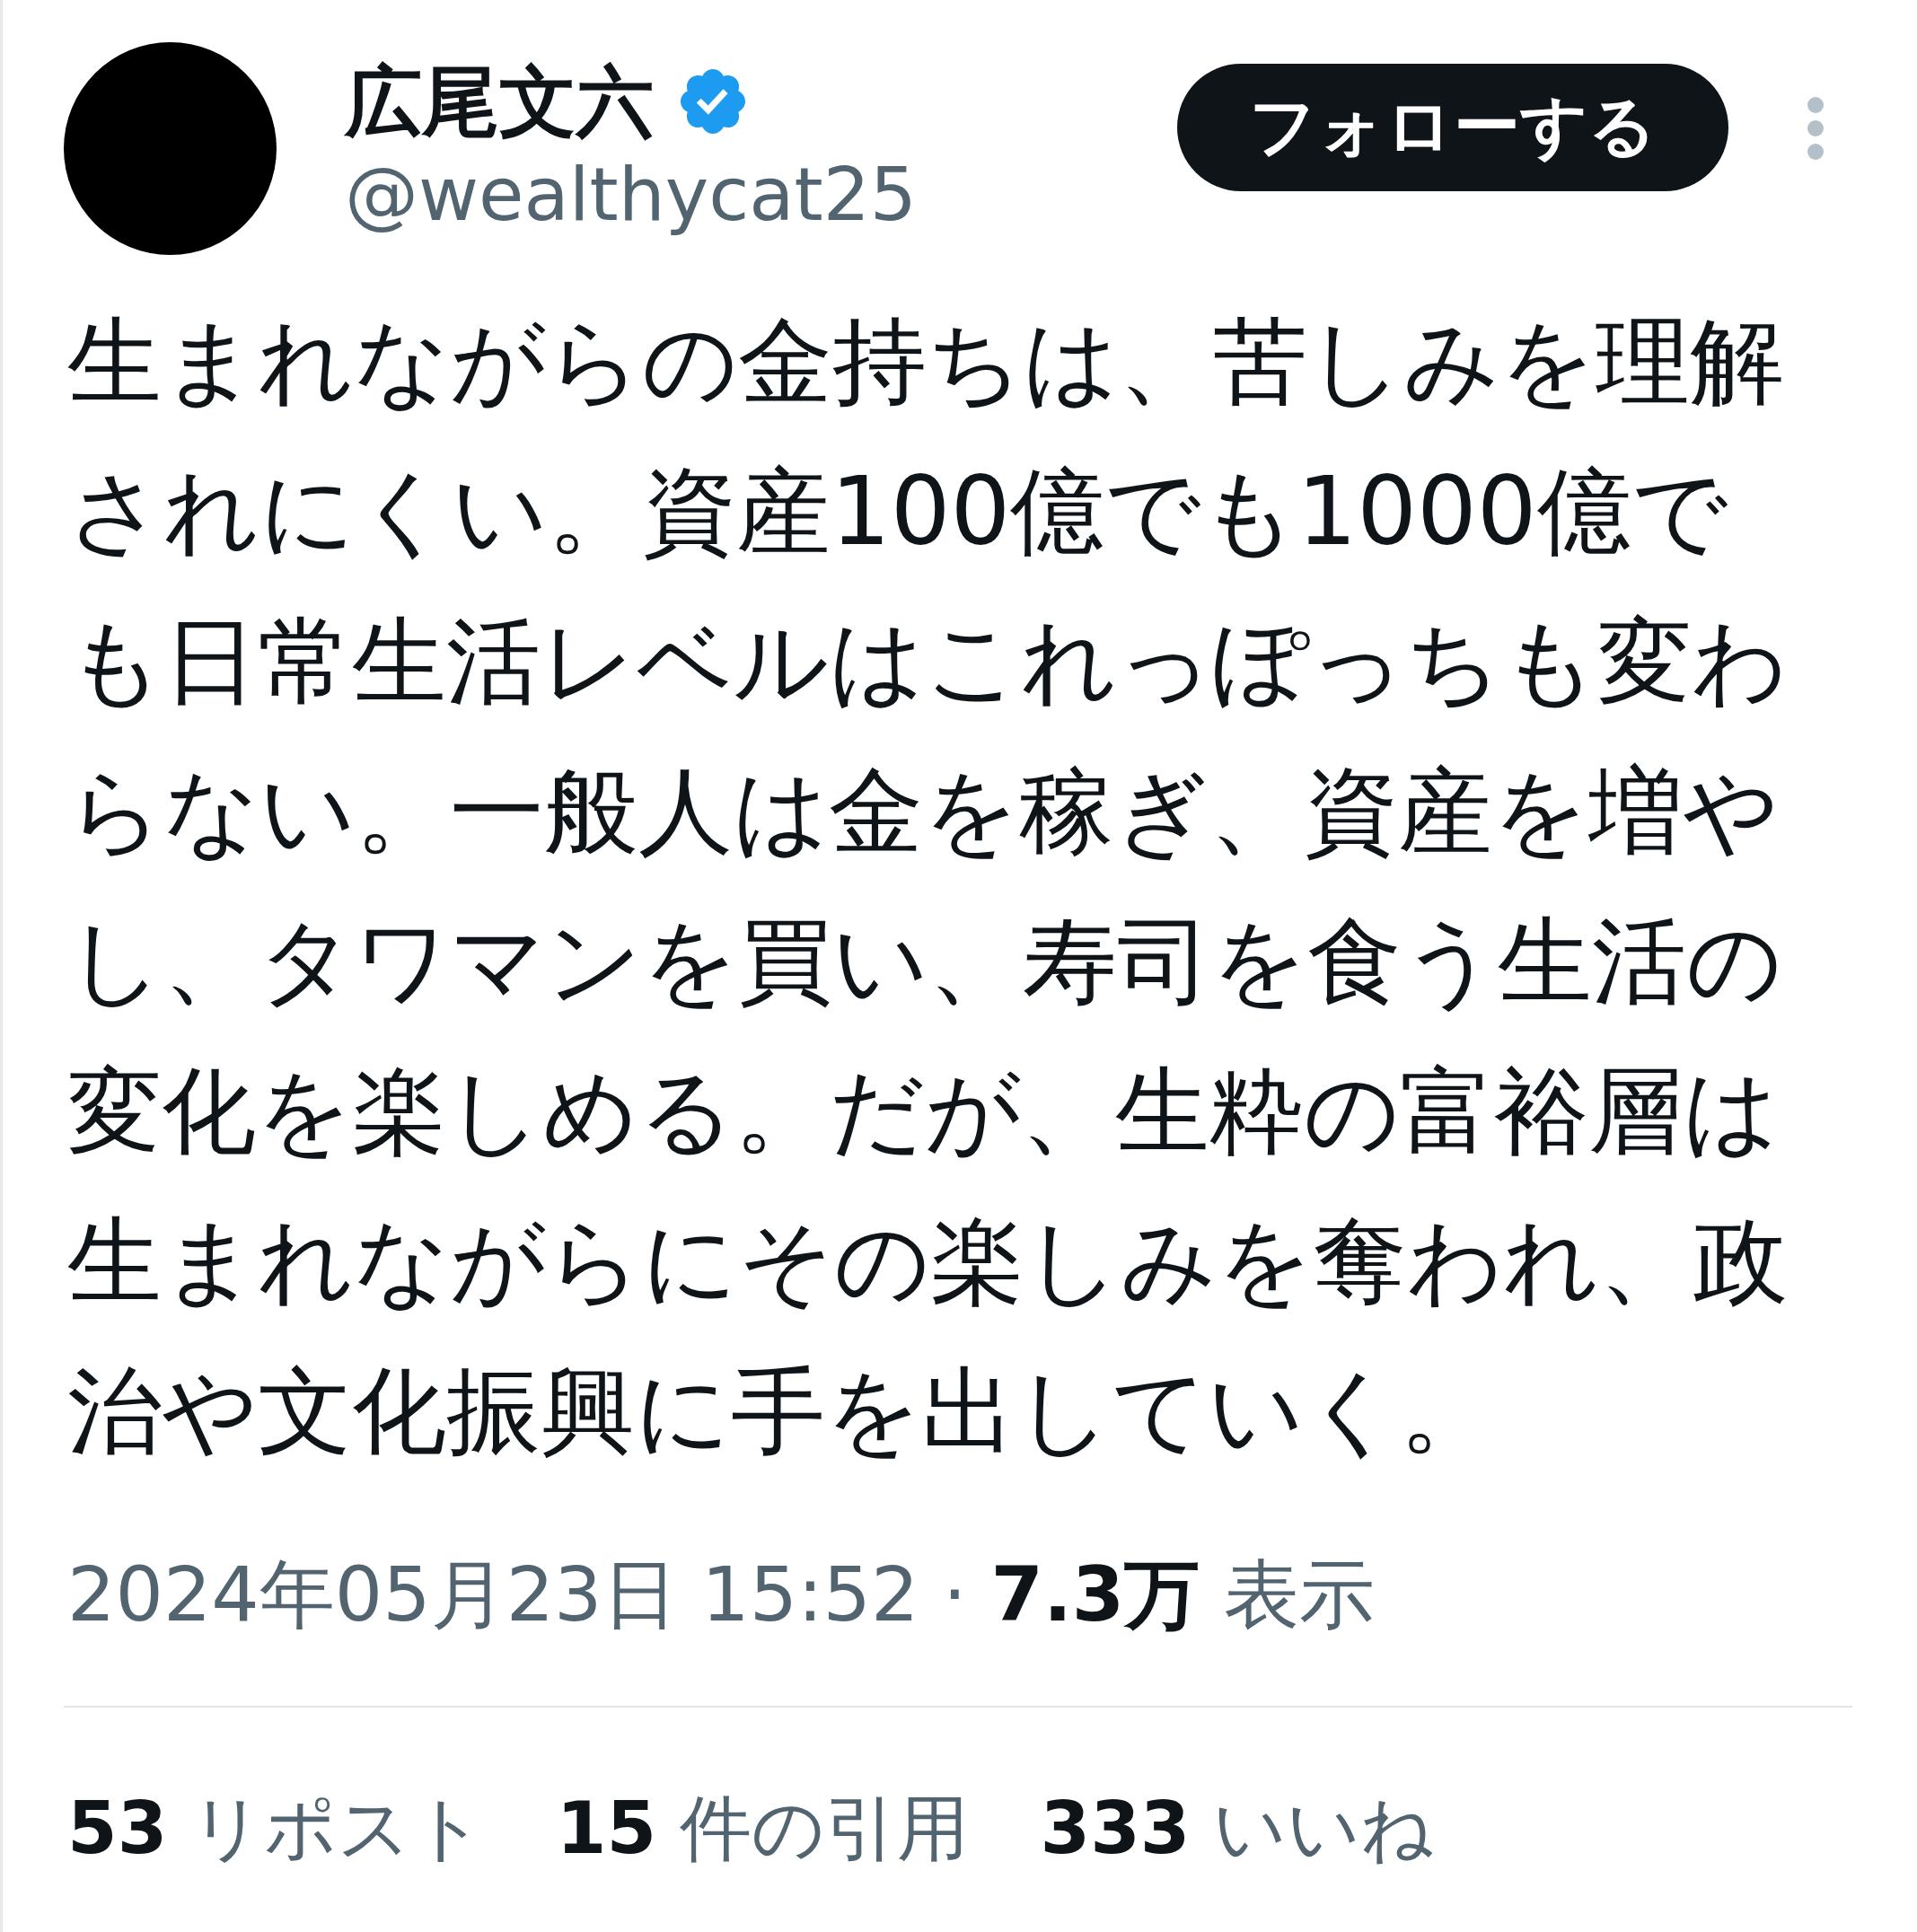  I want to click on display-name: 広尾文六, so click(499, 101).